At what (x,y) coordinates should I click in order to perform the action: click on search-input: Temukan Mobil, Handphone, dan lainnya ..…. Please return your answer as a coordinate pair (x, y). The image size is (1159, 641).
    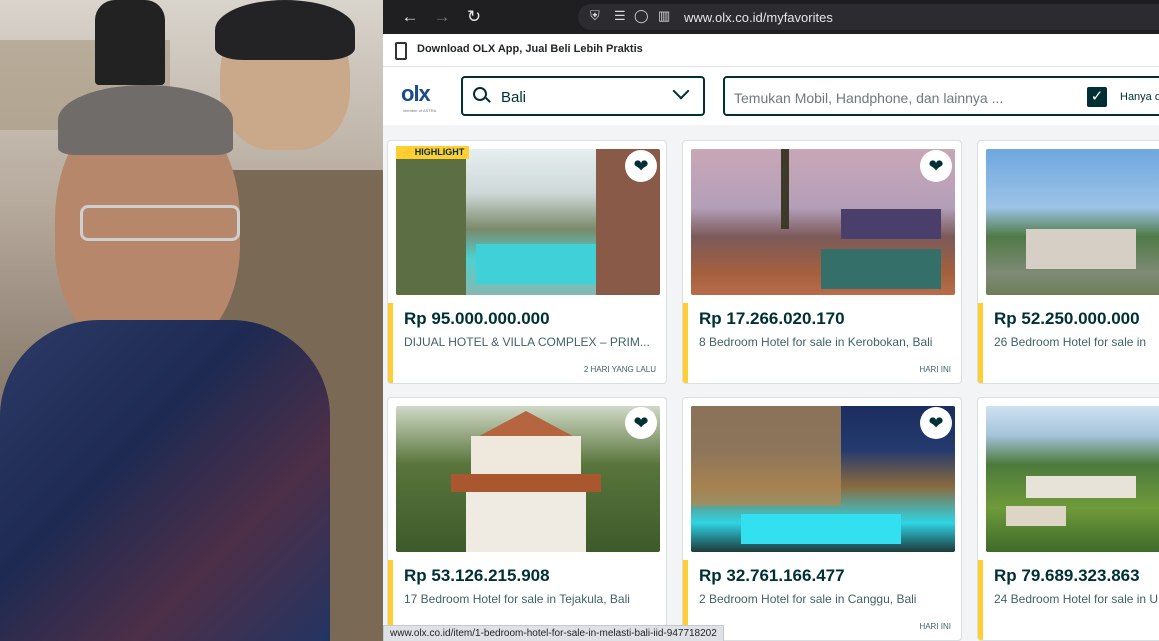
    Looking at the image, I should click on (941, 96).